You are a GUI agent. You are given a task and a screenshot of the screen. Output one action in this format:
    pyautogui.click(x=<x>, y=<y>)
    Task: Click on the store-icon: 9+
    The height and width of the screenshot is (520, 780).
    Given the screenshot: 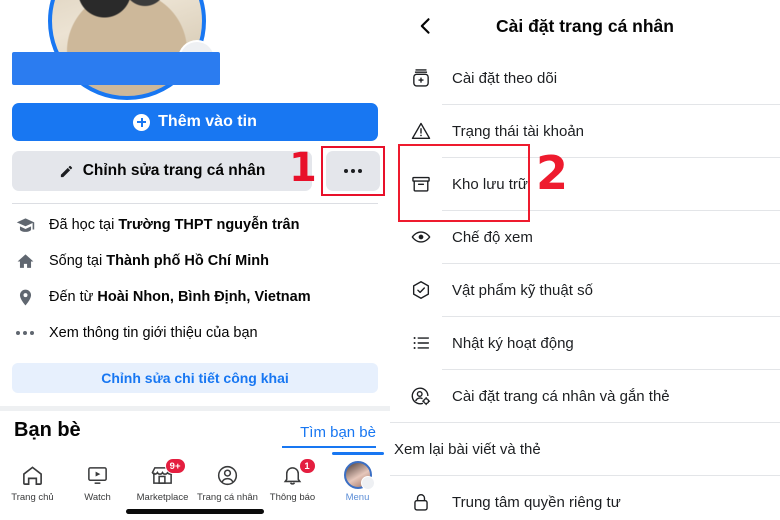 What is the action you would take?
    pyautogui.click(x=167, y=473)
    